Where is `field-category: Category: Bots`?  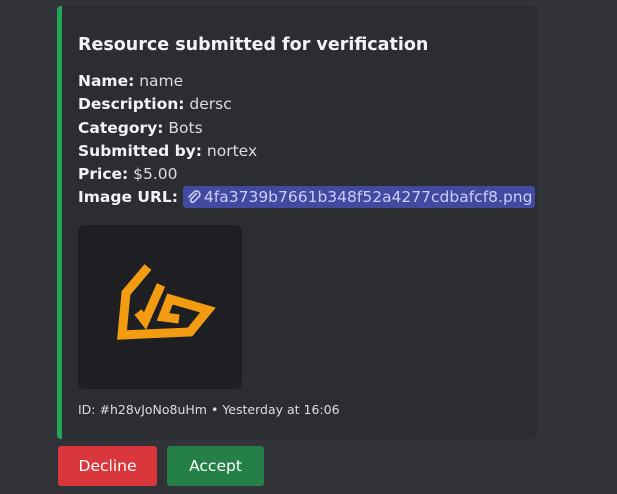 field-category: Category: Bots is located at coordinates (306, 128).